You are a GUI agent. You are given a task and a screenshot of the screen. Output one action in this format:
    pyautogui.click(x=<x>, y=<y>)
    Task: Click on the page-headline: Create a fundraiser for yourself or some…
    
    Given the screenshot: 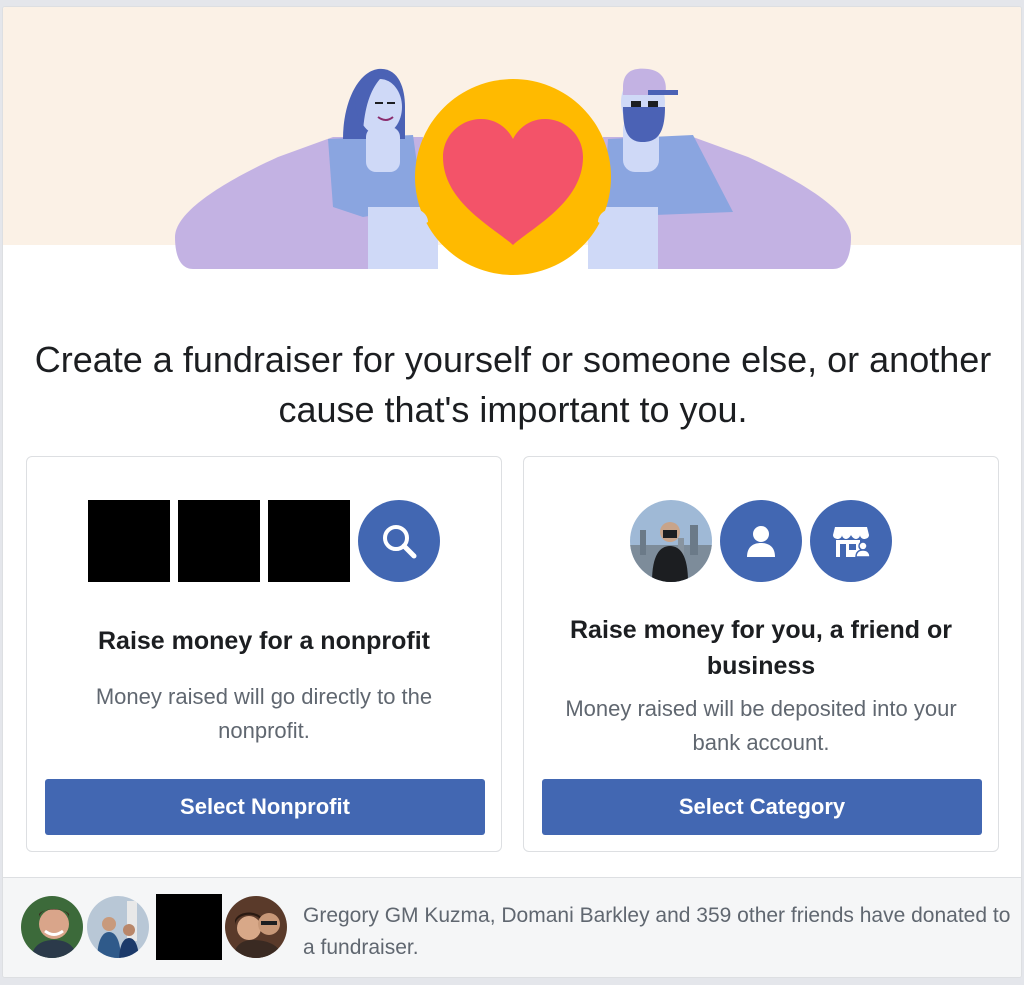 What is the action you would take?
    pyautogui.click(x=513, y=384)
    